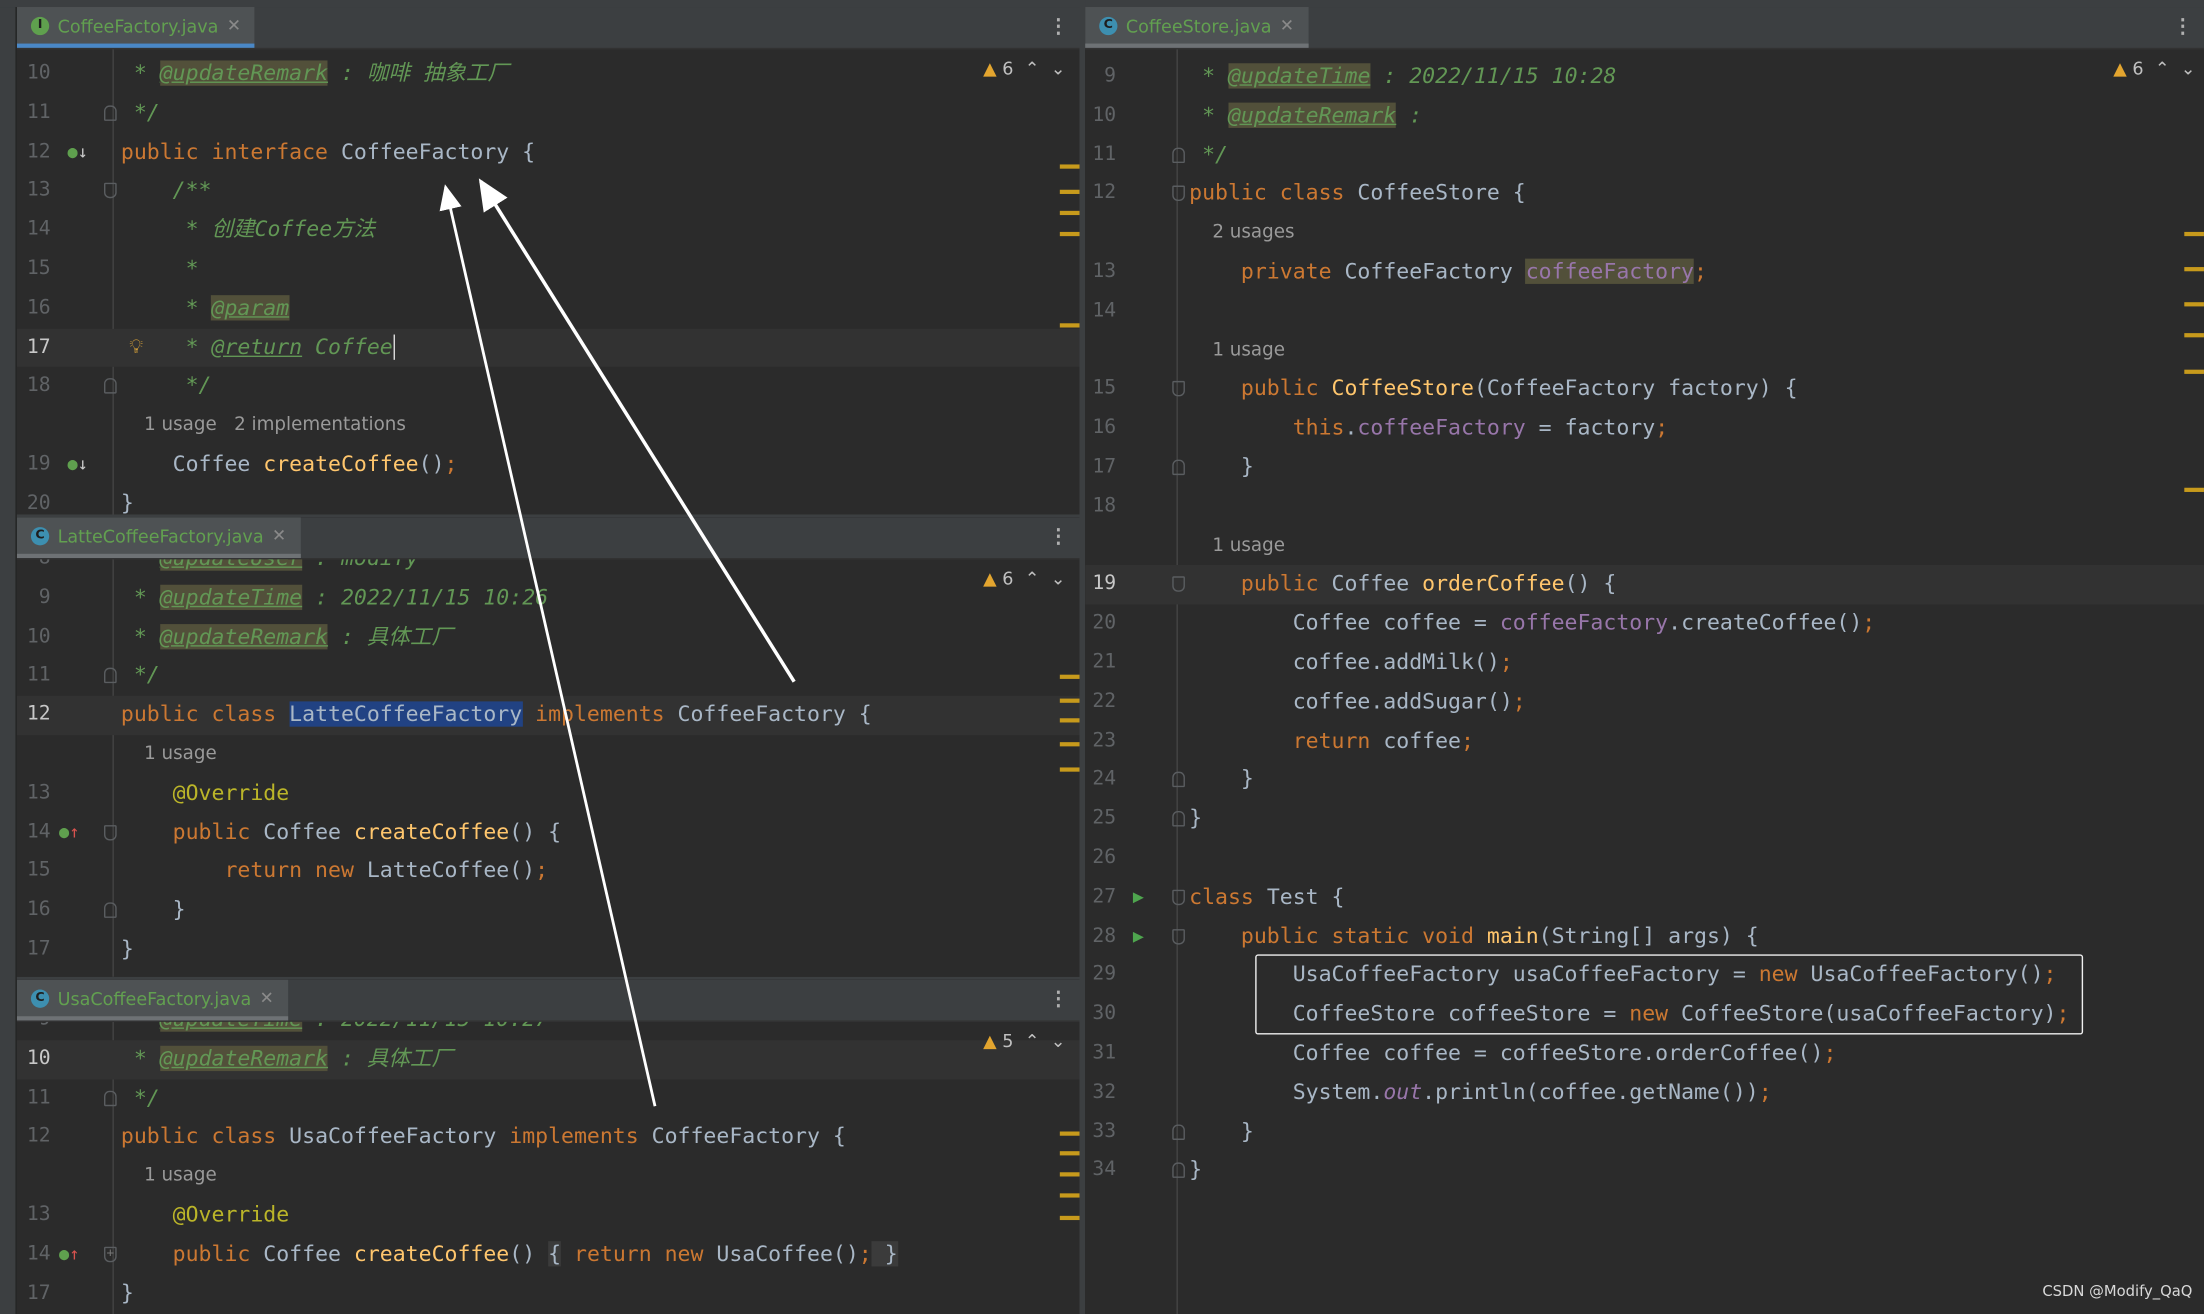 The width and height of the screenshot is (2204, 1314). I want to click on watermark: CSDN @Modify_QaQ, so click(2117, 1292).